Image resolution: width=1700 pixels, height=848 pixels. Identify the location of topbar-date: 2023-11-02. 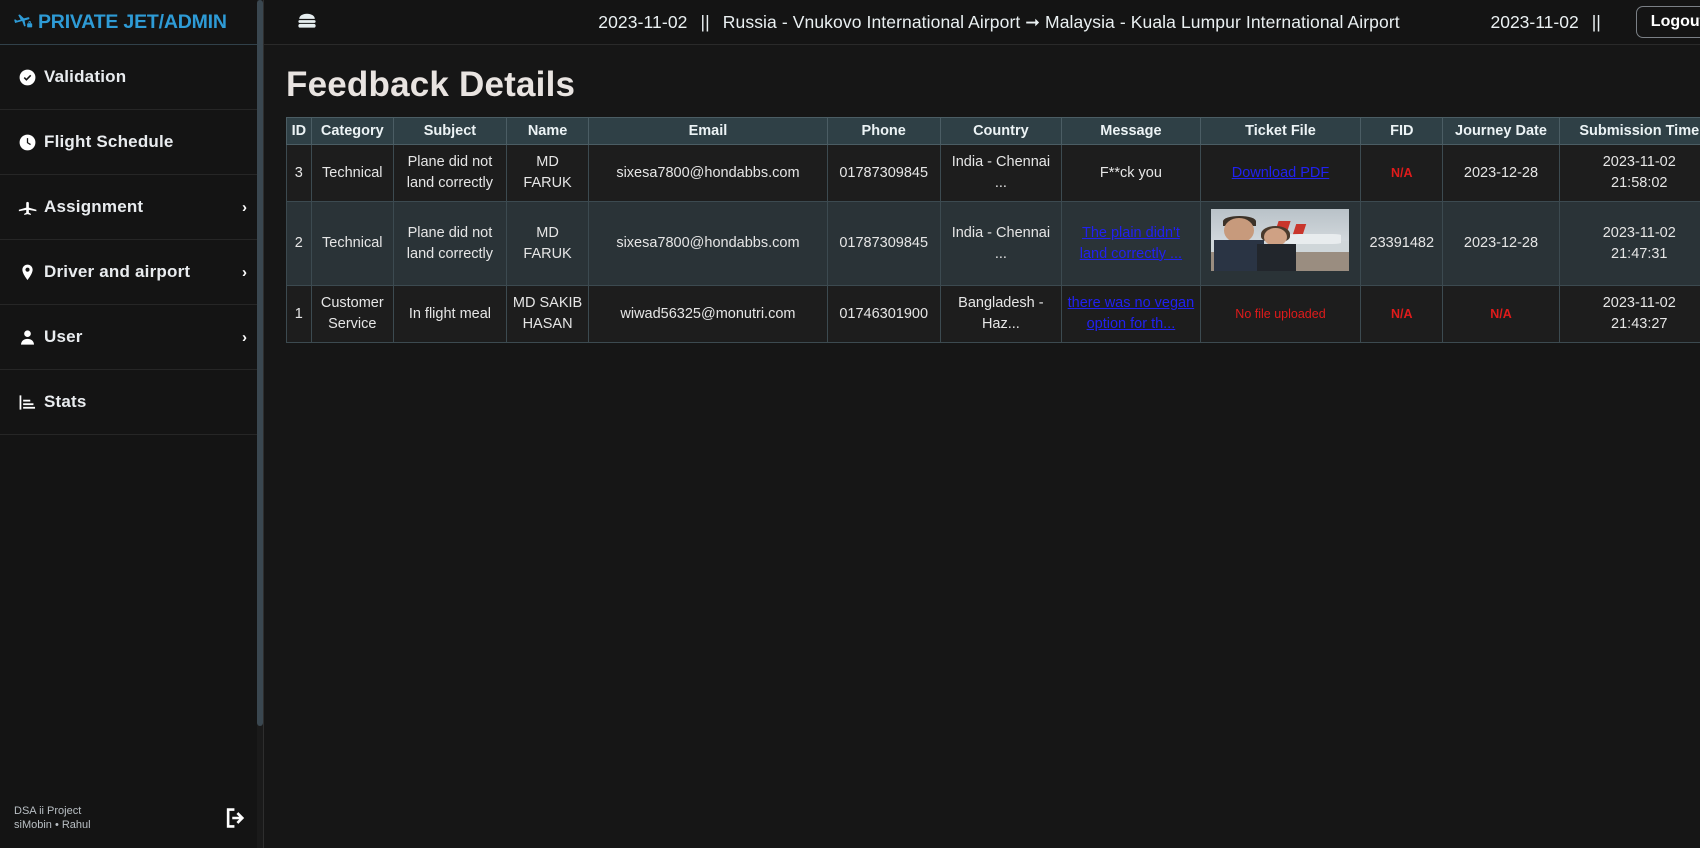
(1534, 21).